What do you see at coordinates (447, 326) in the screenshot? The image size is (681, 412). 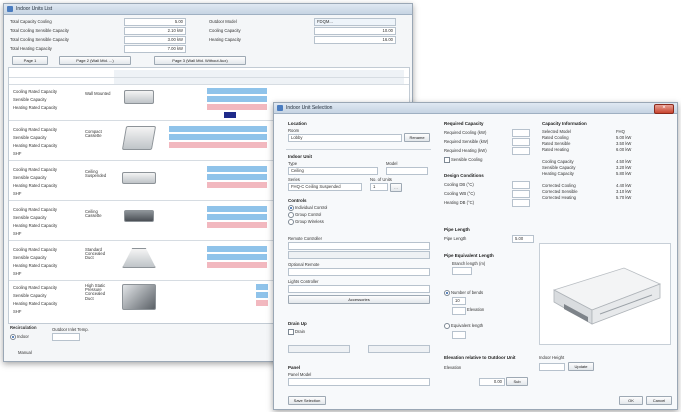 I see `equivalent-radio` at bounding box center [447, 326].